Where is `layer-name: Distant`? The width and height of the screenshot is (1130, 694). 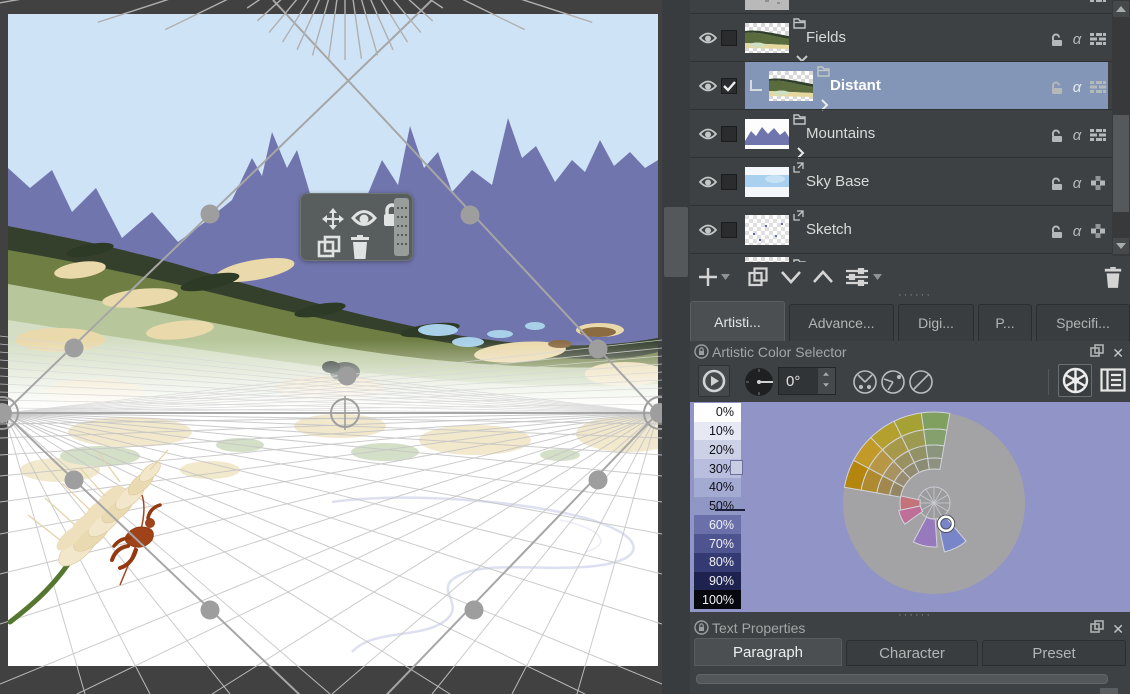 layer-name: Distant is located at coordinates (855, 85).